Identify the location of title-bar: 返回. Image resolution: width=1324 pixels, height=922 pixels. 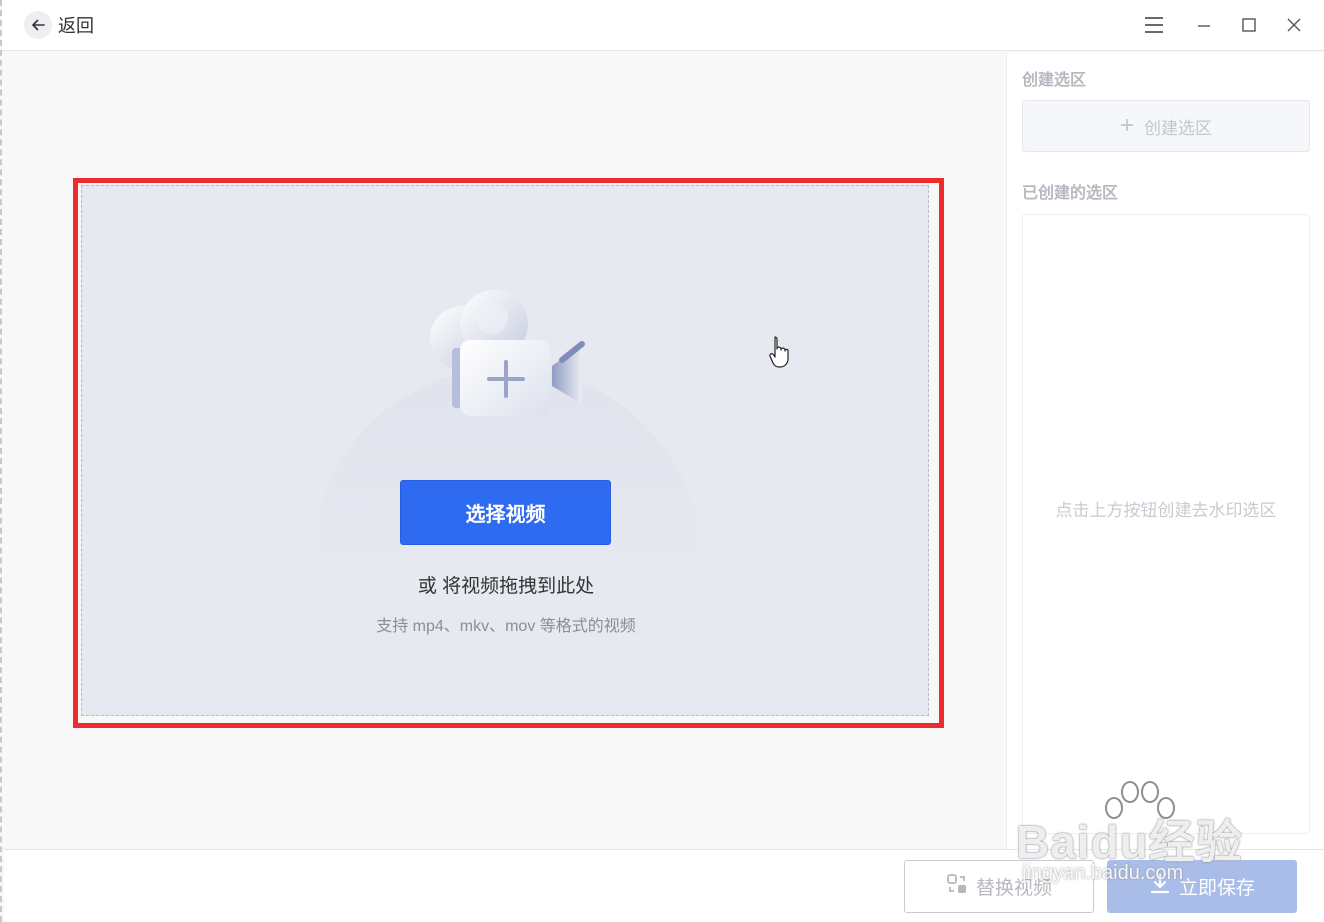
(663, 25).